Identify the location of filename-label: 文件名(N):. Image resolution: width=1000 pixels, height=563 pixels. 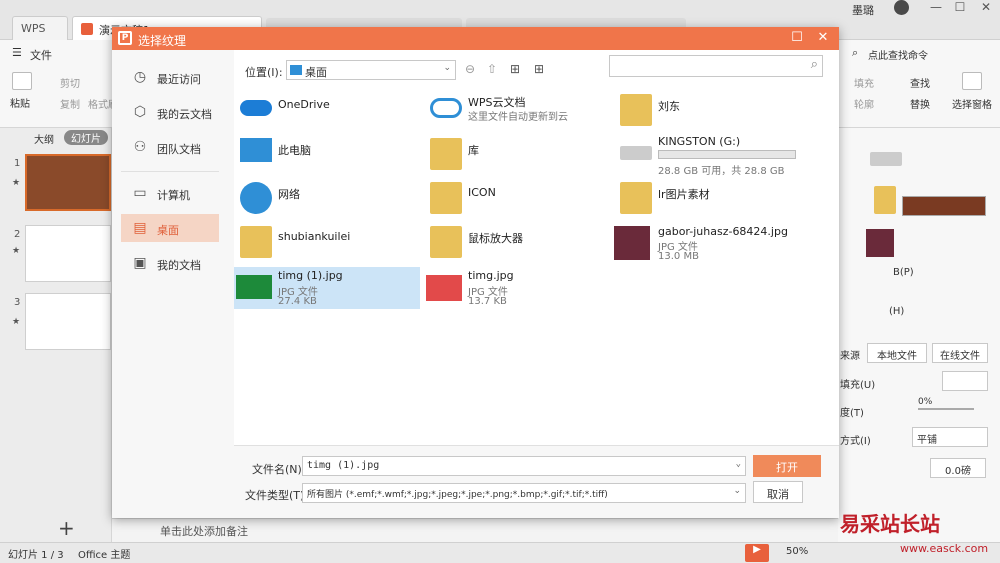
(279, 469).